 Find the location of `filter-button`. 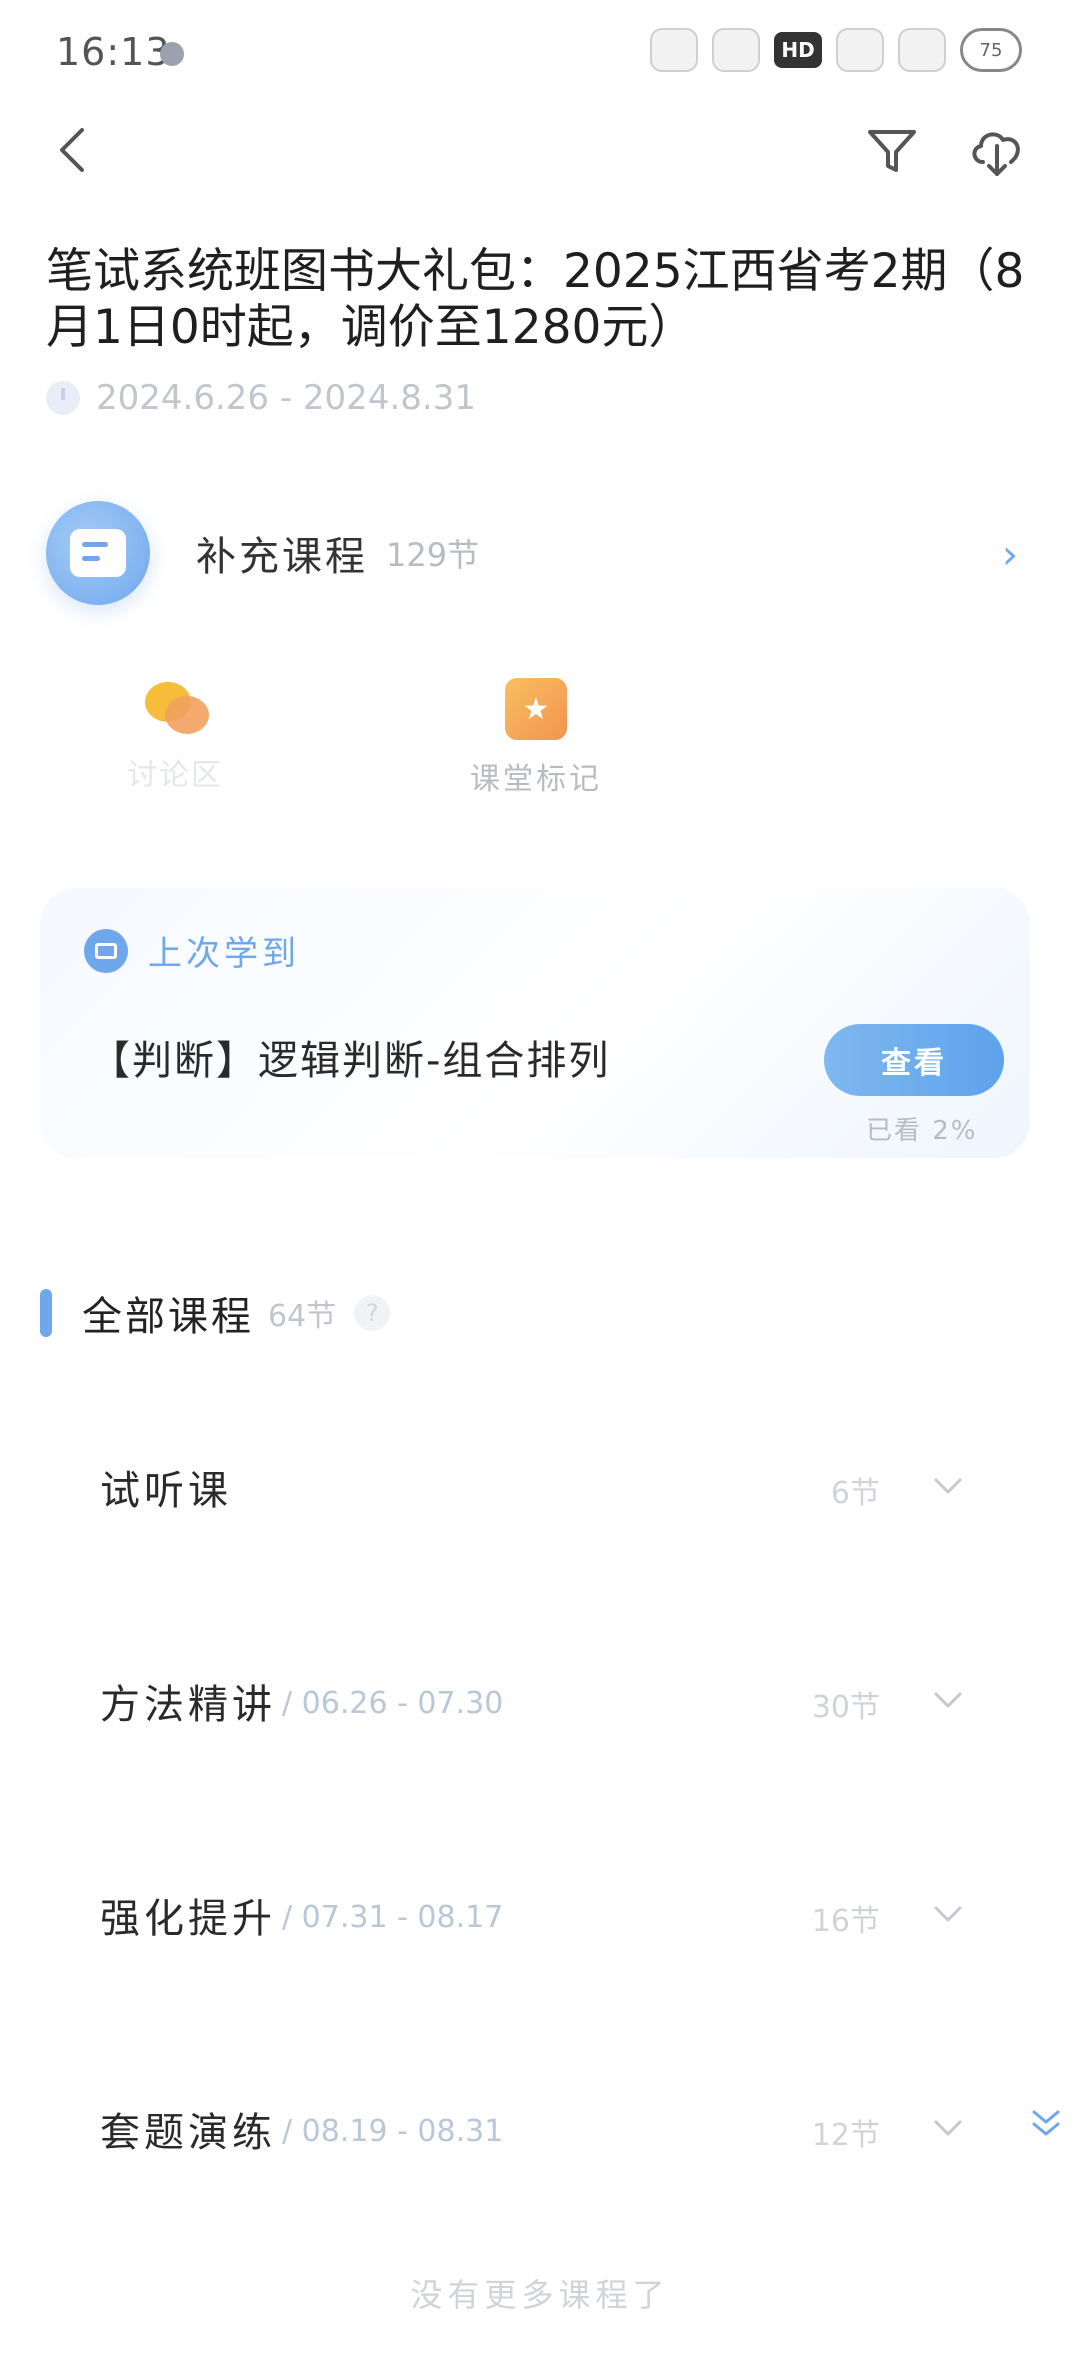

filter-button is located at coordinates (892, 150).